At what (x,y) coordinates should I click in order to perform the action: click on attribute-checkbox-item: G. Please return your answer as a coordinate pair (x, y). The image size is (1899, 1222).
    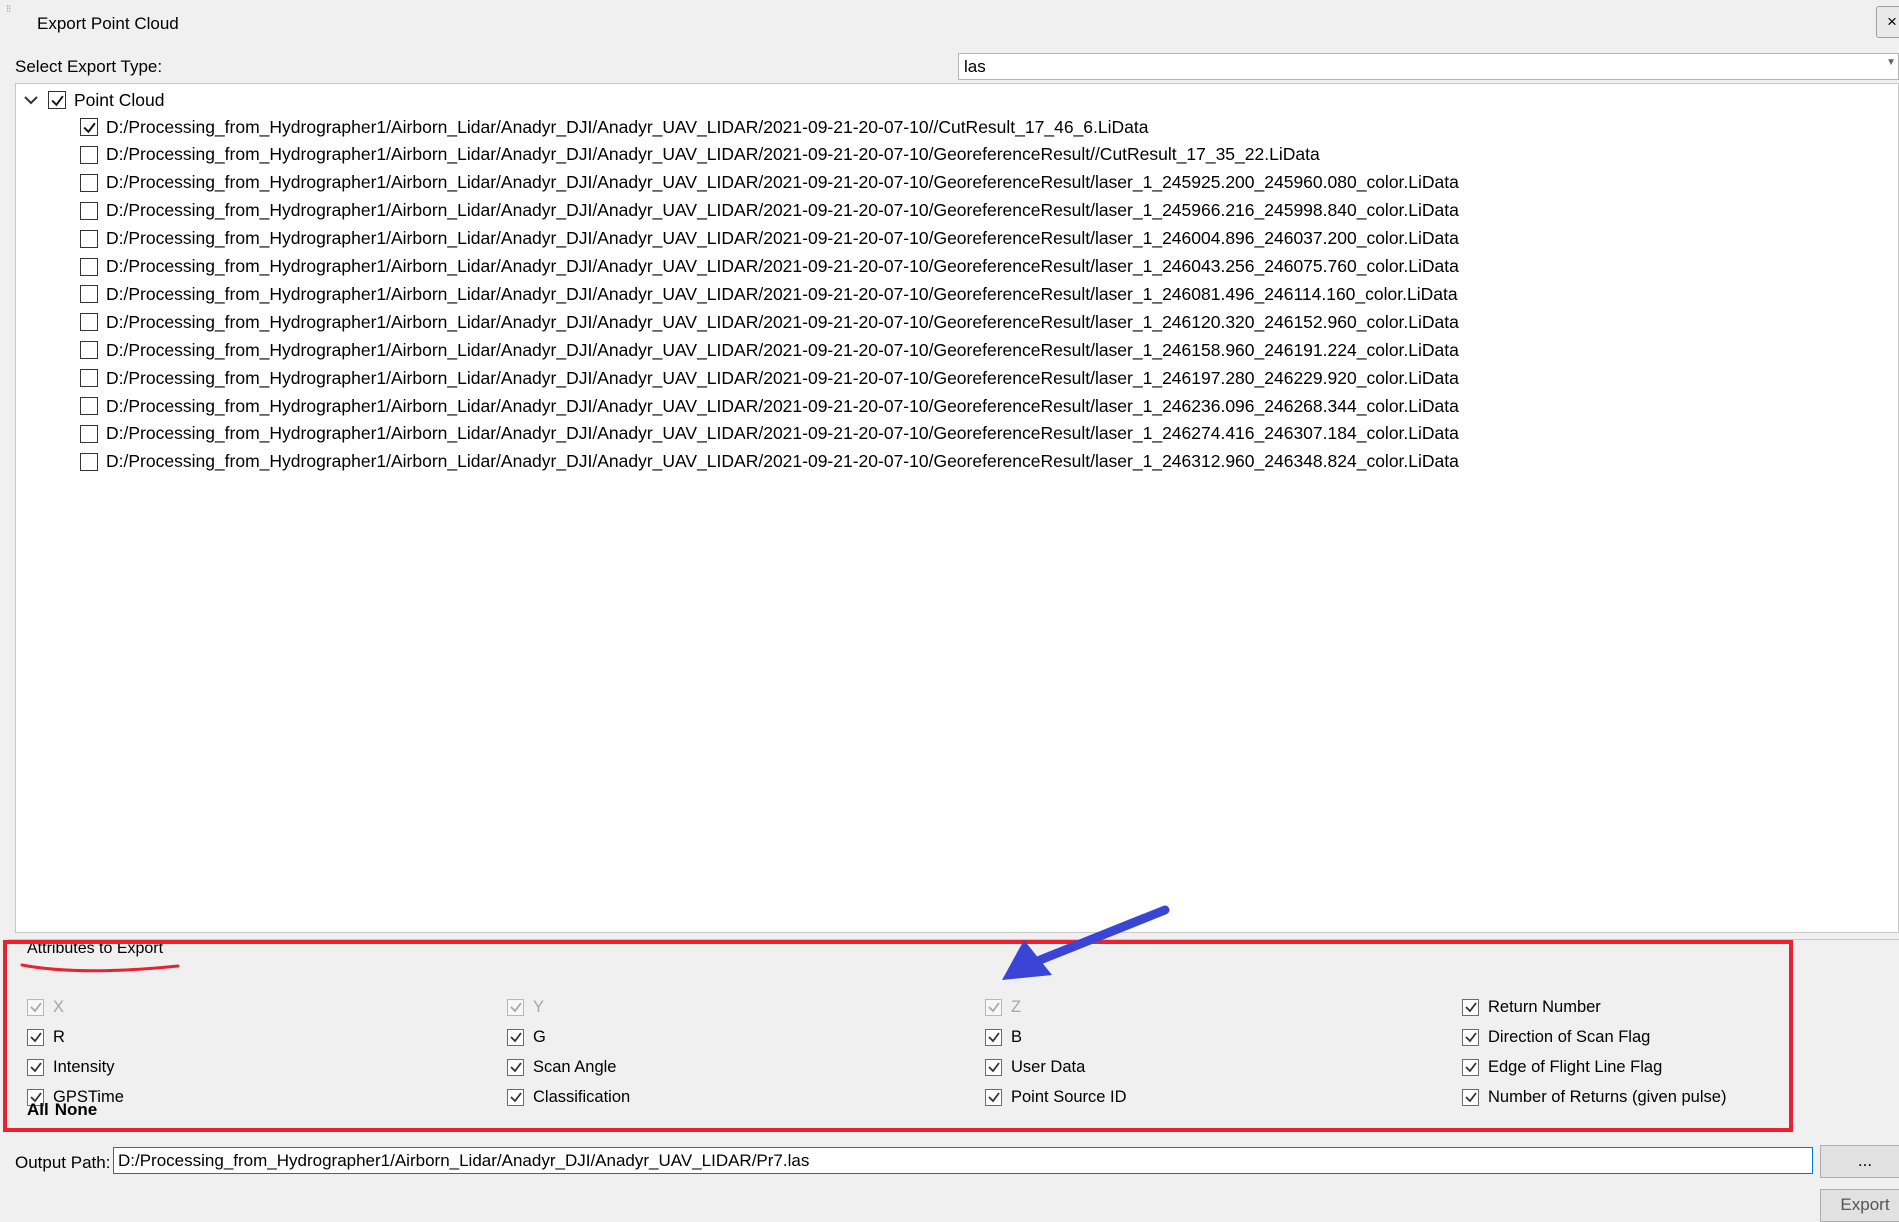
    Looking at the image, I should click on (526, 1037).